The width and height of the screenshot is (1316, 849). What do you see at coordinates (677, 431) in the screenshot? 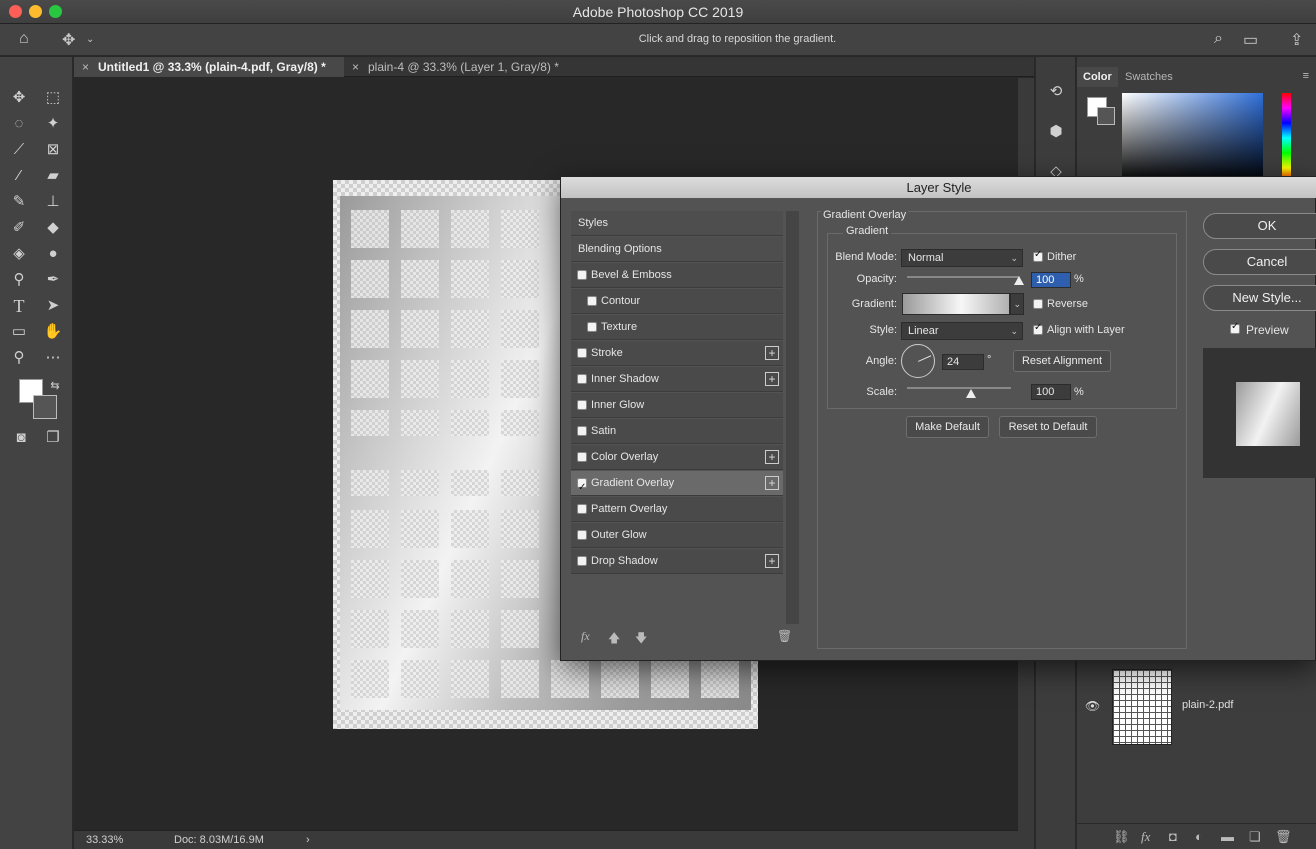
I see `style-item-satin: Satin` at bounding box center [677, 431].